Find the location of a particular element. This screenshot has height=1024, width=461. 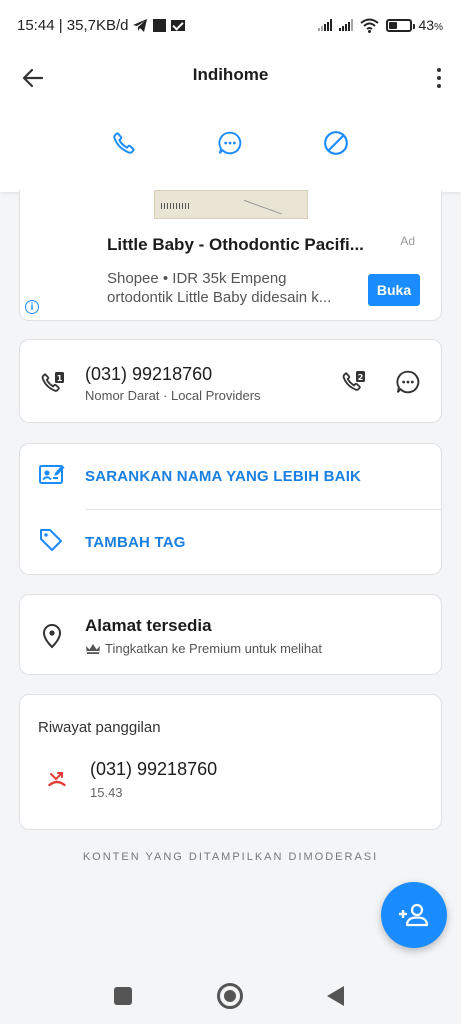

status-bar: 15:44 | 35,7KB/d 43% is located at coordinates (230, 25).